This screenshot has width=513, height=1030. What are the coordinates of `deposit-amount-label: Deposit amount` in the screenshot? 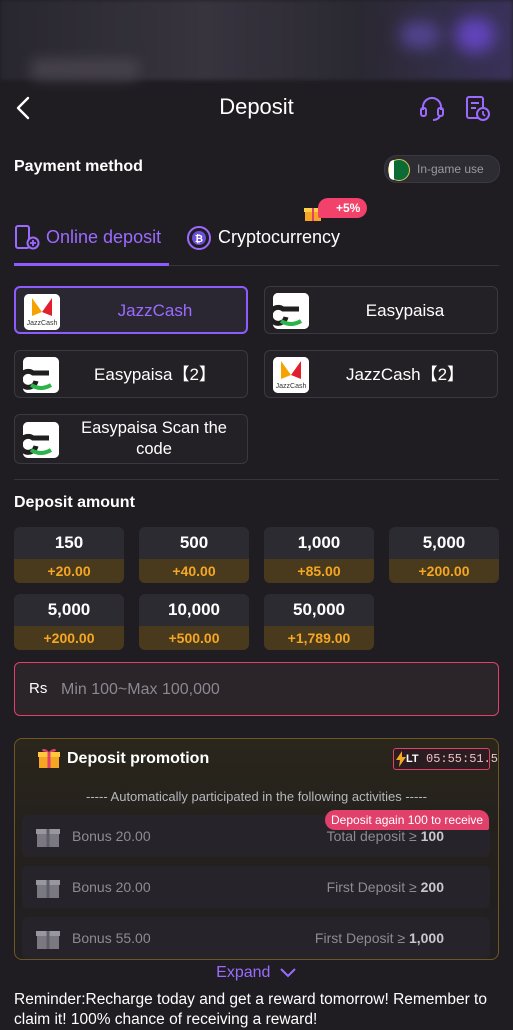 It's located at (74, 502).